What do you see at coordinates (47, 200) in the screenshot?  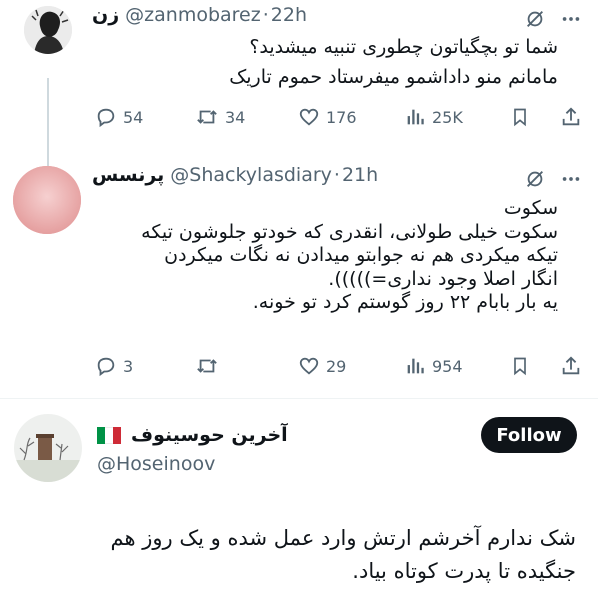 I see `avatar-shackylasdiary` at bounding box center [47, 200].